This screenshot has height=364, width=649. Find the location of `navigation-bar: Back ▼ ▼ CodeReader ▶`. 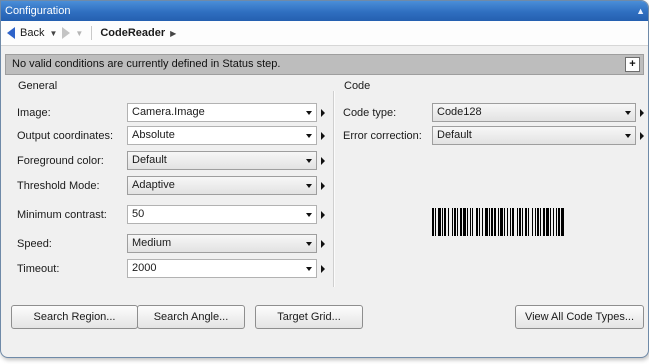

navigation-bar: Back ▼ ▼ CodeReader ▶ is located at coordinates (324, 33).